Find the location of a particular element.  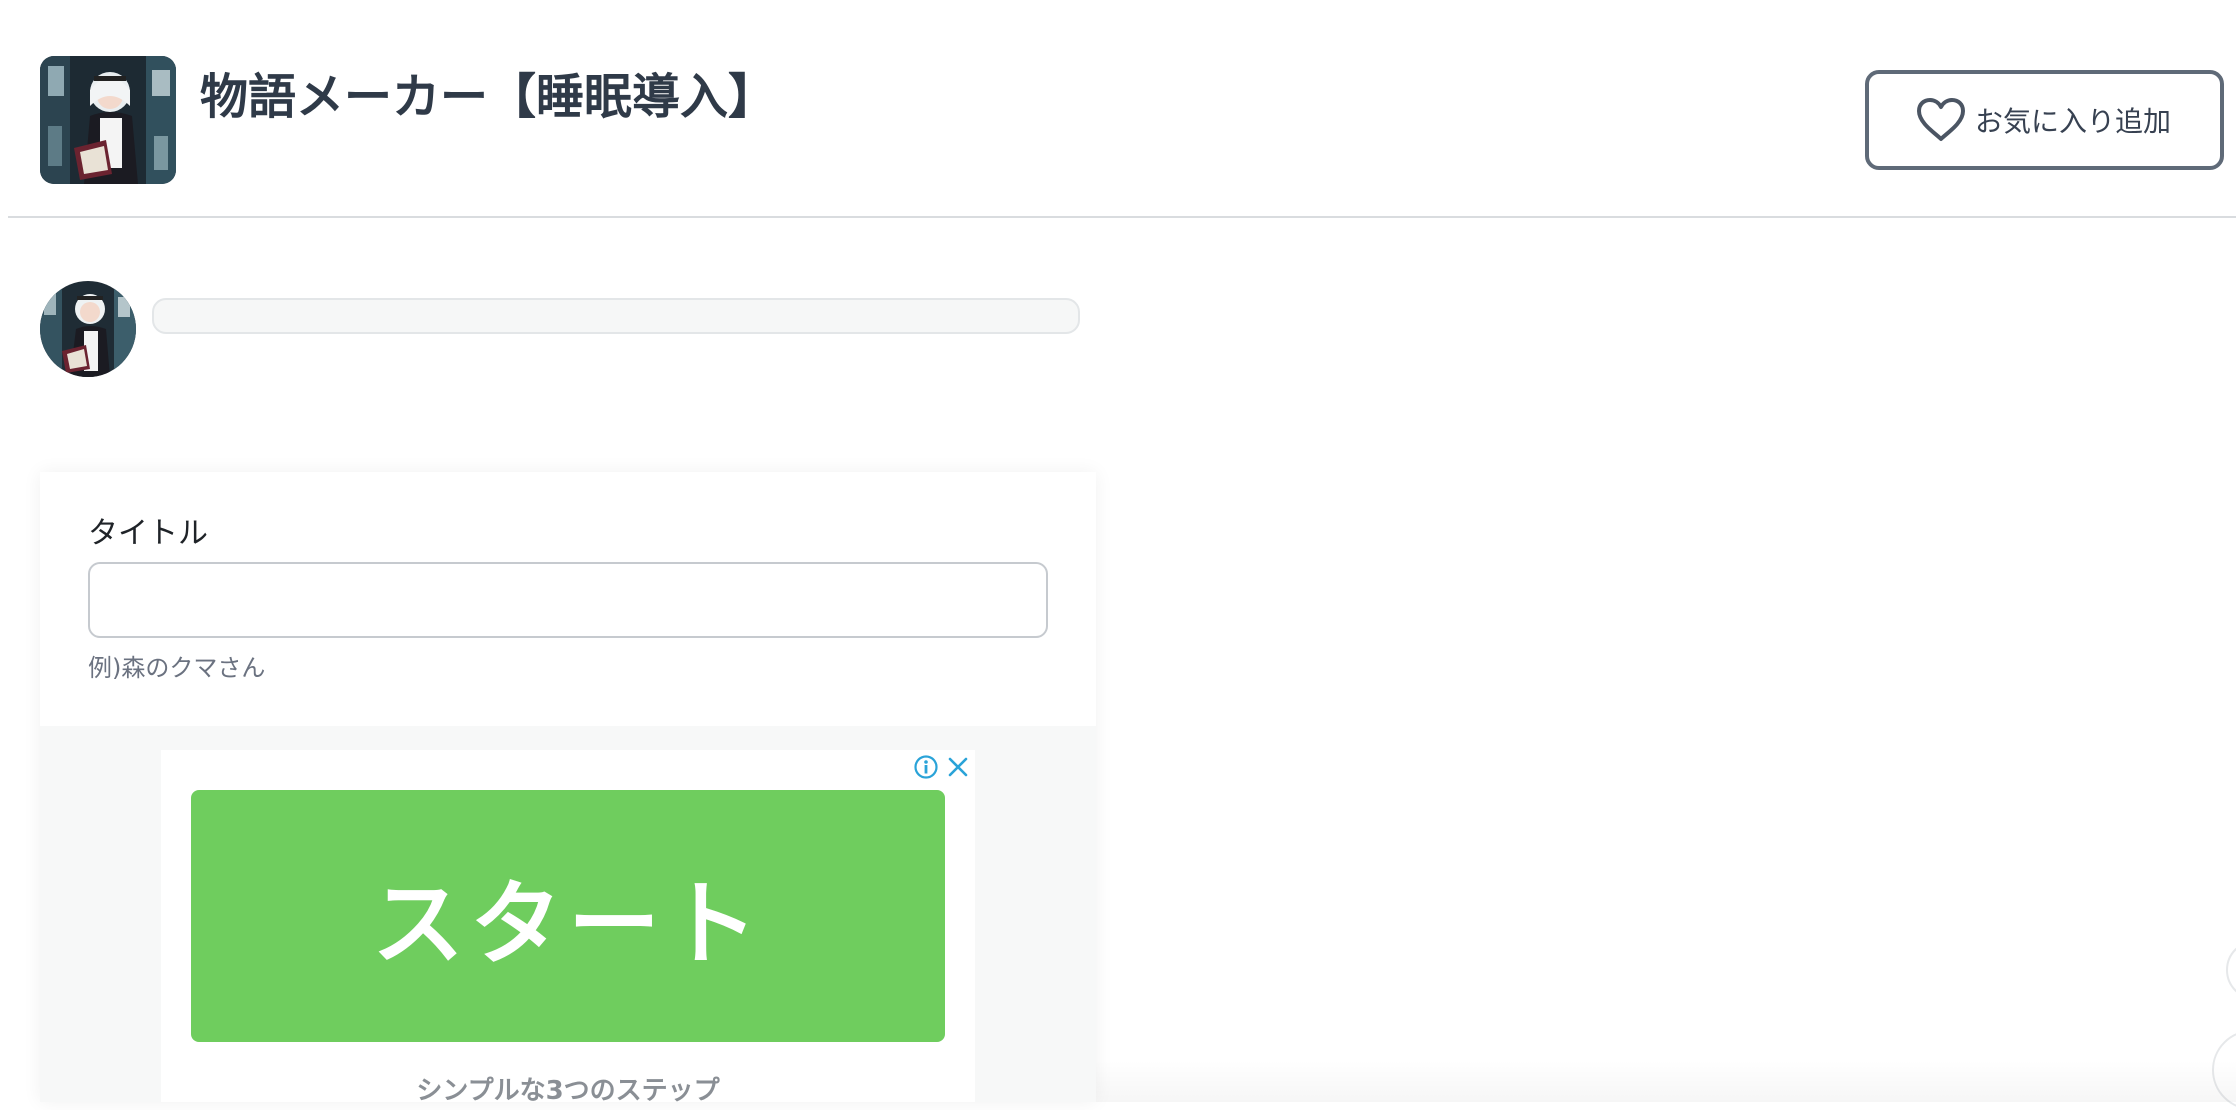

start-button: スタート is located at coordinates (568, 916).